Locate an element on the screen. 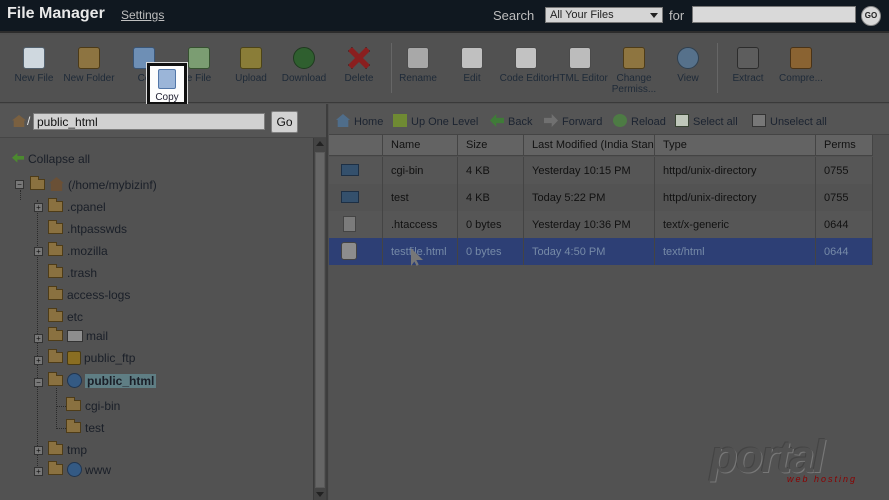 The height and width of the screenshot is (500, 889). tree-item-test: test is located at coordinates (85, 429).